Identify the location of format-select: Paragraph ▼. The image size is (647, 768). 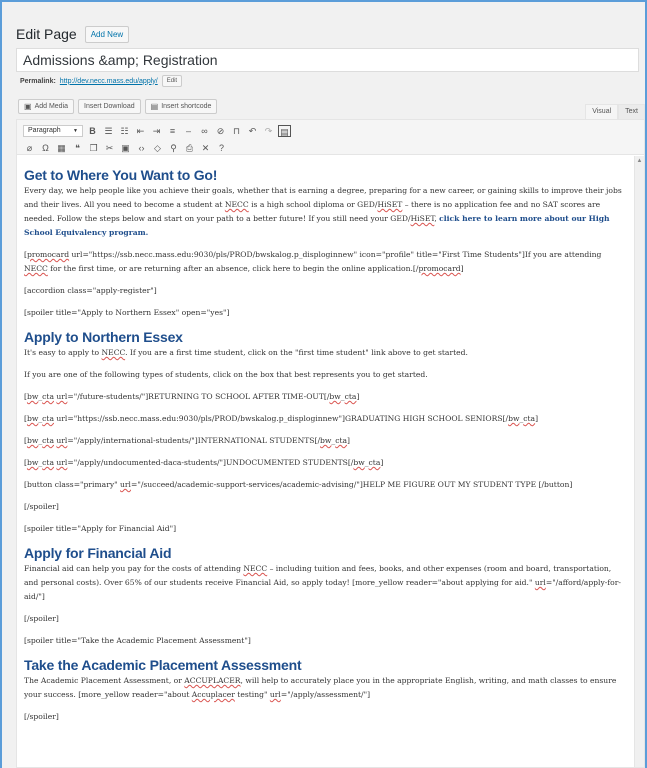
(53, 130).